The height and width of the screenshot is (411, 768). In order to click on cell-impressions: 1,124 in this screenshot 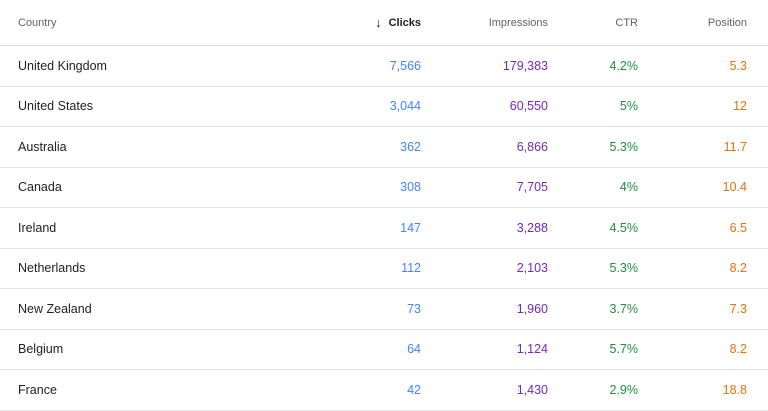, I will do `click(532, 349)`.